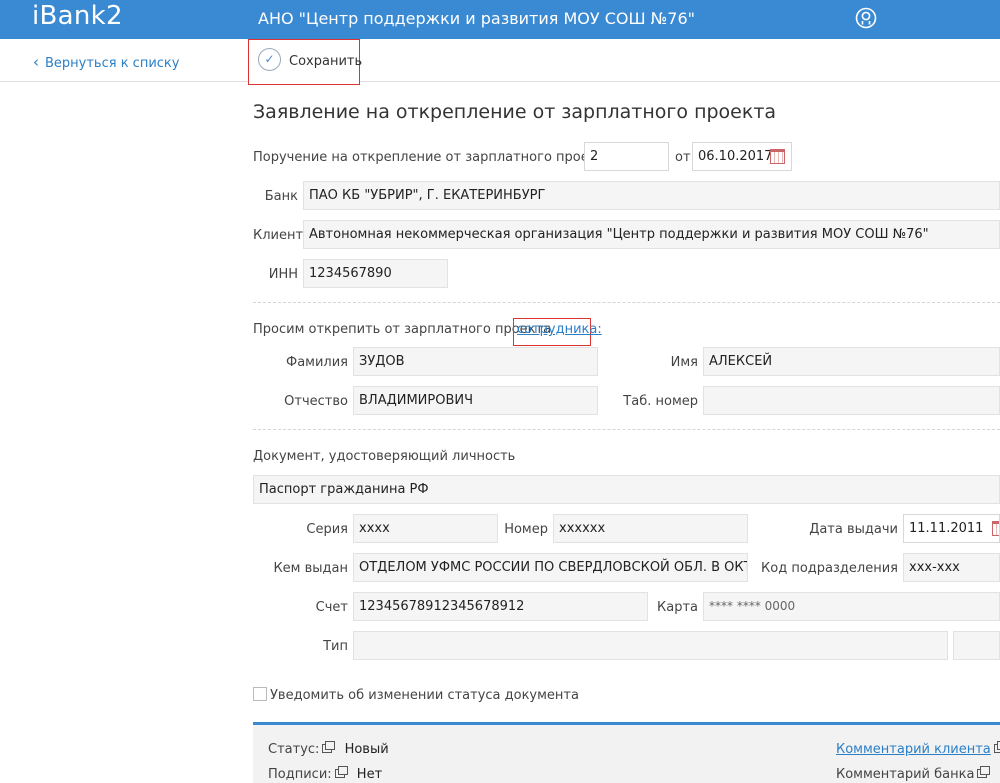  I want to click on issue-date-value: 11.11.2011, so click(946, 528).